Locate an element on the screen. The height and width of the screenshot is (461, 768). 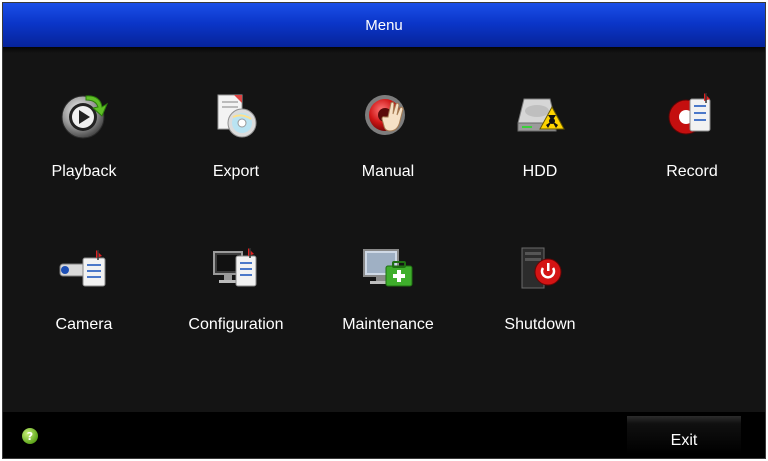
help-icon: ? is located at coordinates (30, 436).